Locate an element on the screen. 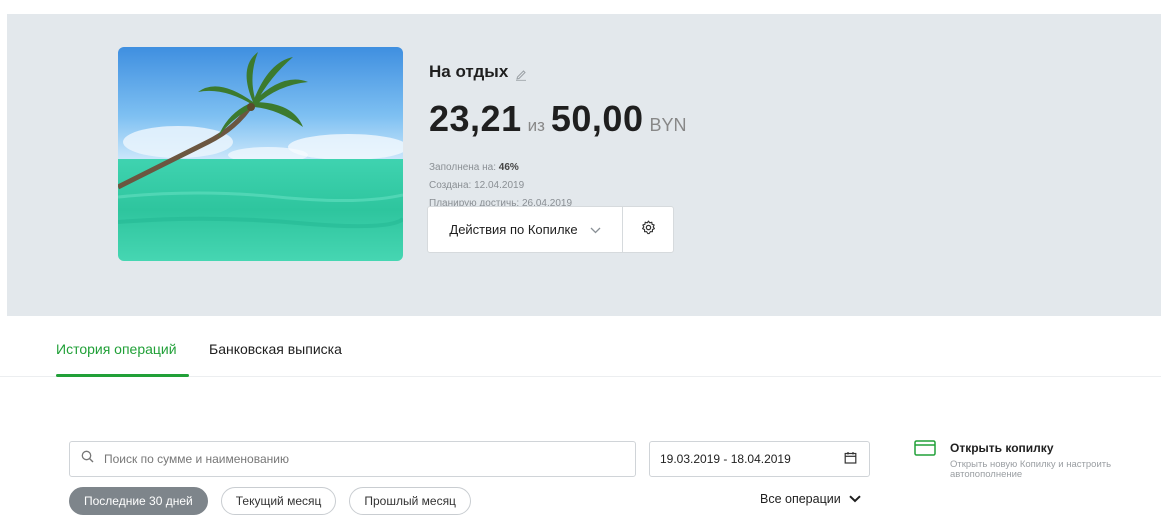 The image size is (1161, 529). tab-bank-statement: Банковская выписка is located at coordinates (275, 349).